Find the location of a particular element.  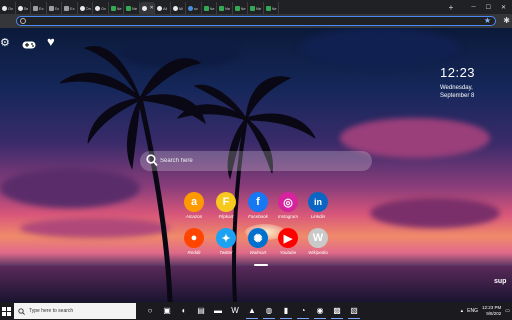

shortcut-youtube: ▶ Youtube is located at coordinates (288, 241).